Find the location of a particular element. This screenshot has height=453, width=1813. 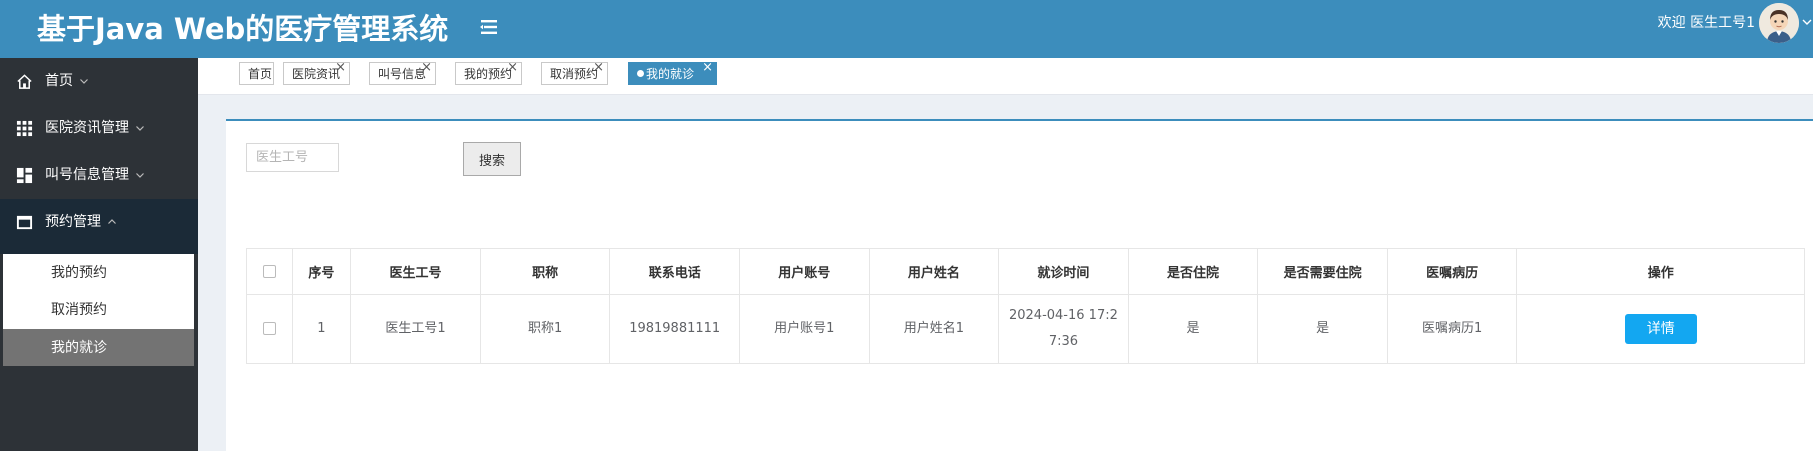

sidebar-item-appointments: 预约管理 is located at coordinates (99, 226).